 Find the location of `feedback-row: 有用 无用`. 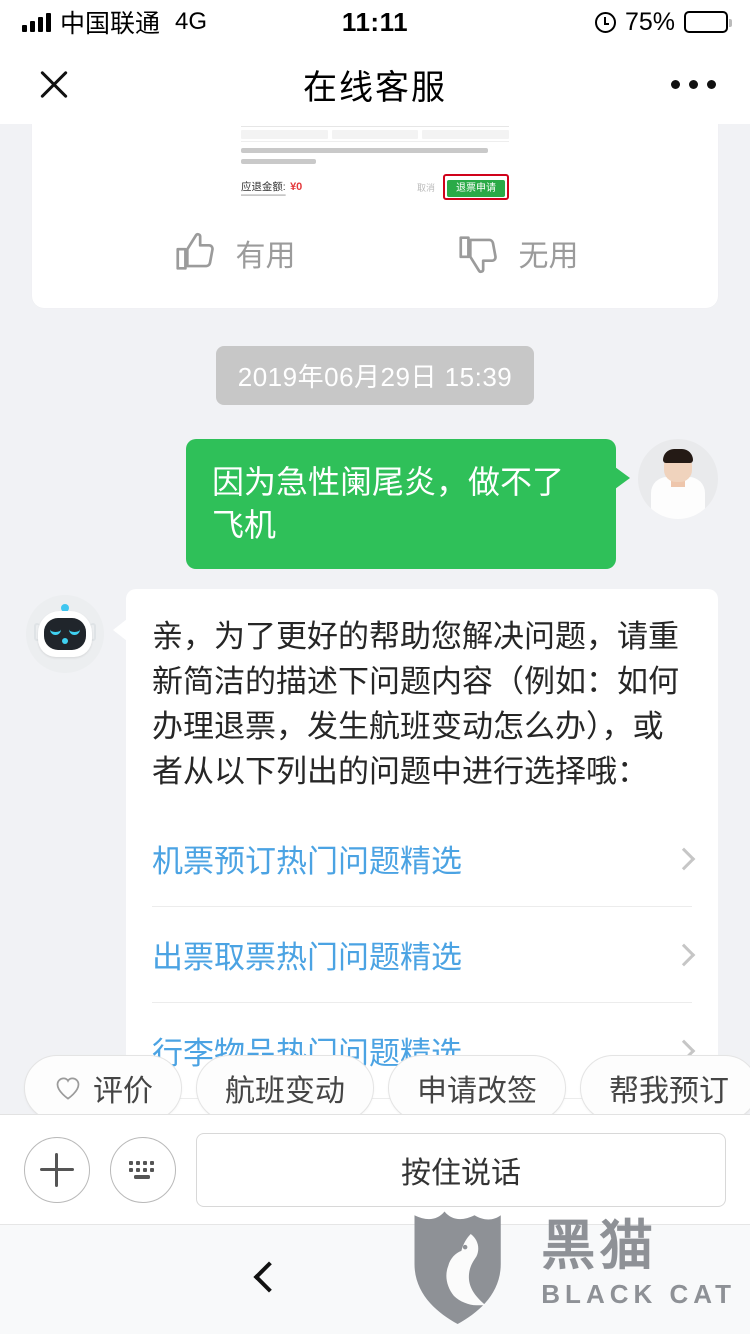

feedback-row: 有用 无用 is located at coordinates (375, 244).